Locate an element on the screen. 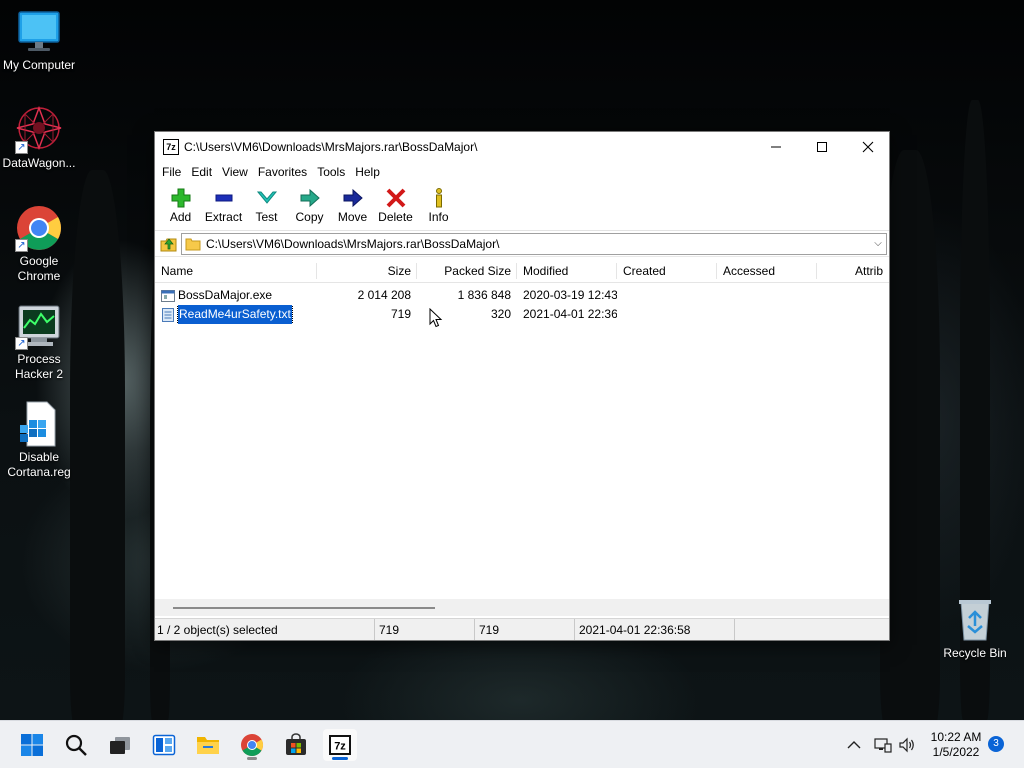 The width and height of the screenshot is (1024, 768). maximize-icon is located at coordinates (822, 146).